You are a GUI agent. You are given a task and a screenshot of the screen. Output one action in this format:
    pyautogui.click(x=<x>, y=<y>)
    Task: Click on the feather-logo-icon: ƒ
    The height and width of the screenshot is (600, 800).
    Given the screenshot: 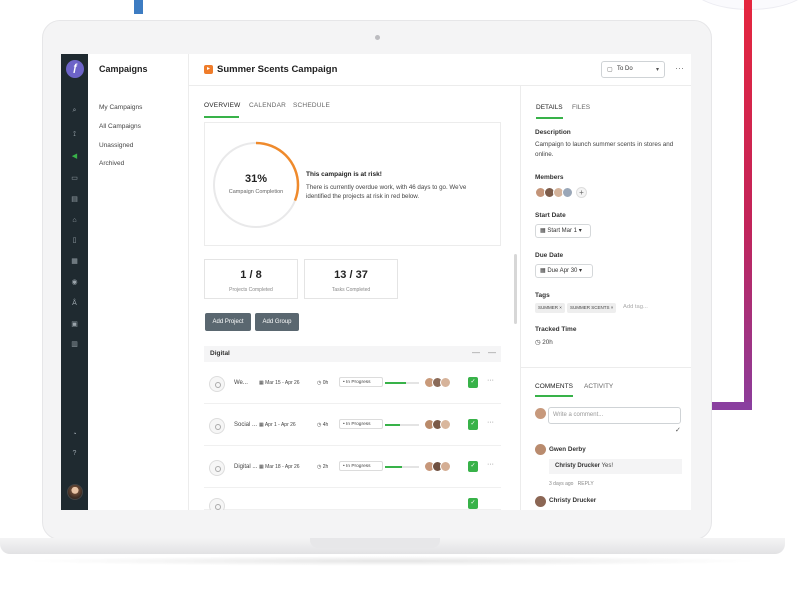 What is the action you would take?
    pyautogui.click(x=75, y=69)
    